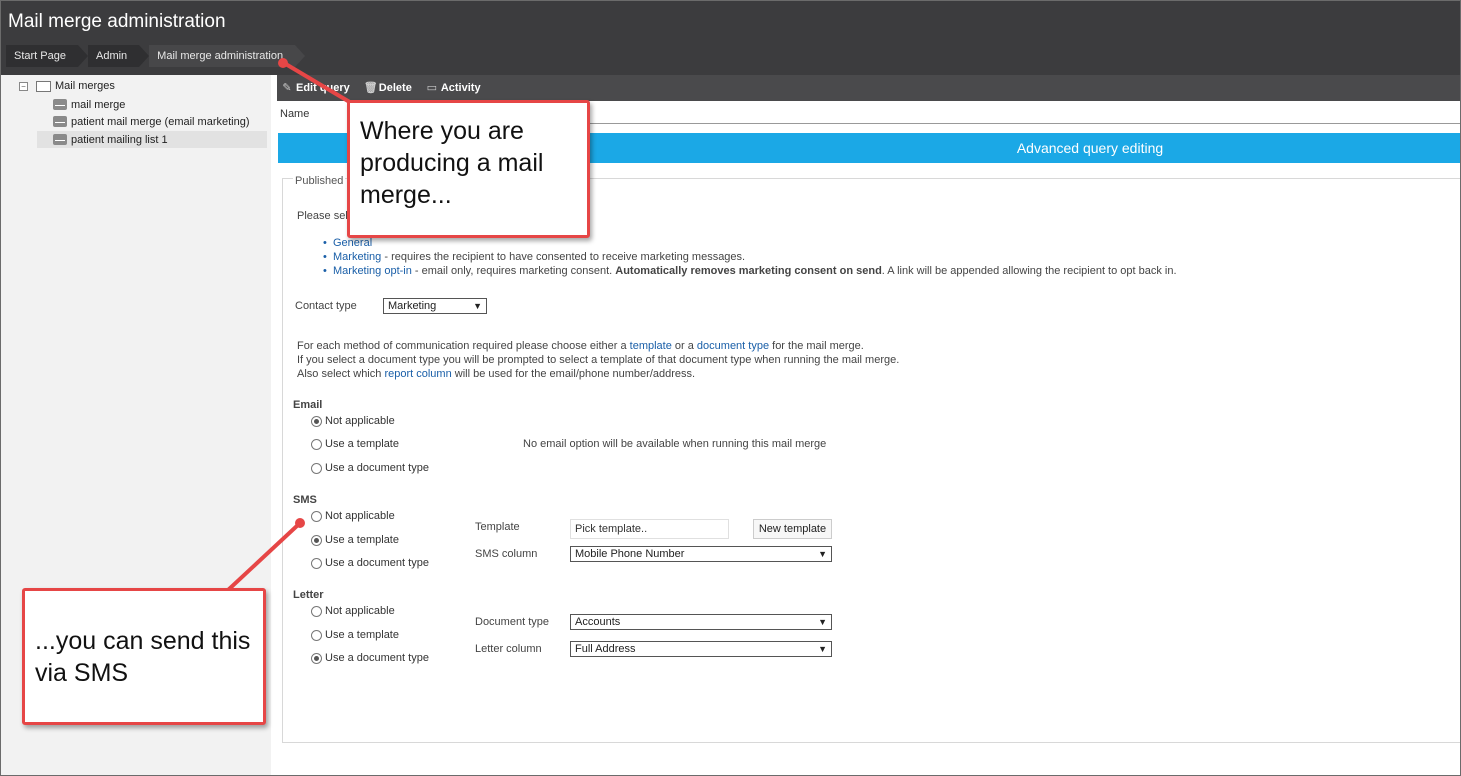 This screenshot has width=1461, height=776. I want to click on marketing-link: Marketing, so click(357, 257).